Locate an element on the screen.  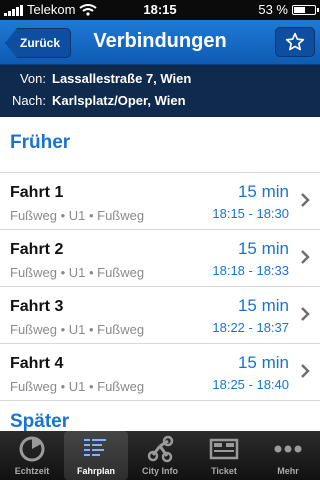
connection-title: Fahrt 4 is located at coordinates (37, 363).